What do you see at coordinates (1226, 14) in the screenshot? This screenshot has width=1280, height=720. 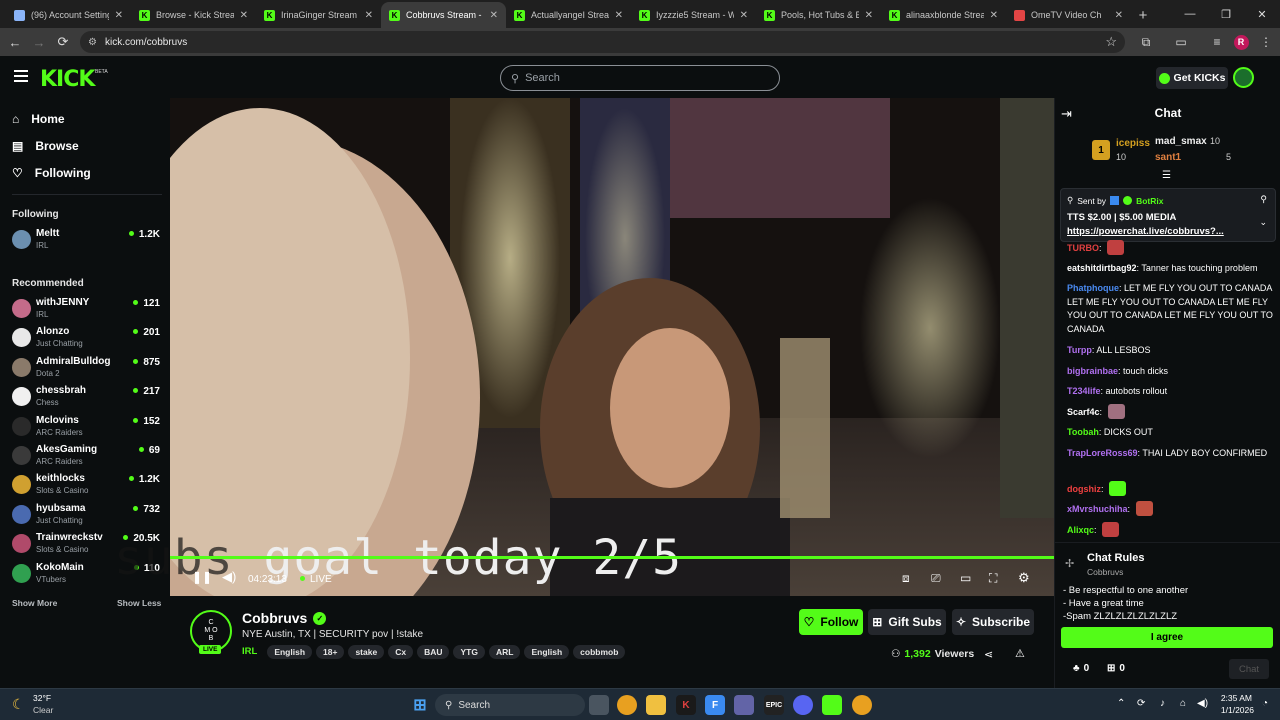 I see `maximize-icon: ❐` at bounding box center [1226, 14].